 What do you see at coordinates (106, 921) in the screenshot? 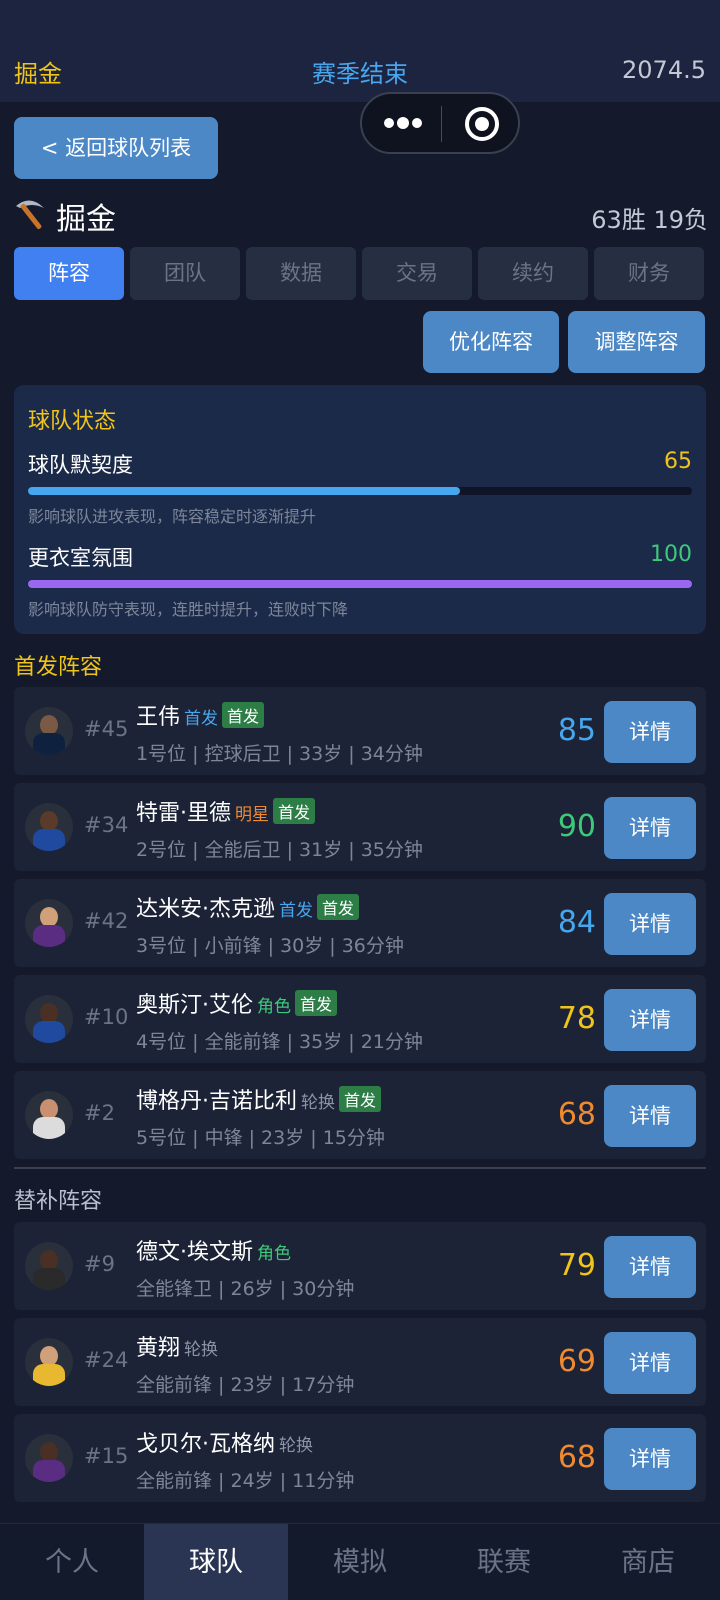
I see `player-number: #42` at bounding box center [106, 921].